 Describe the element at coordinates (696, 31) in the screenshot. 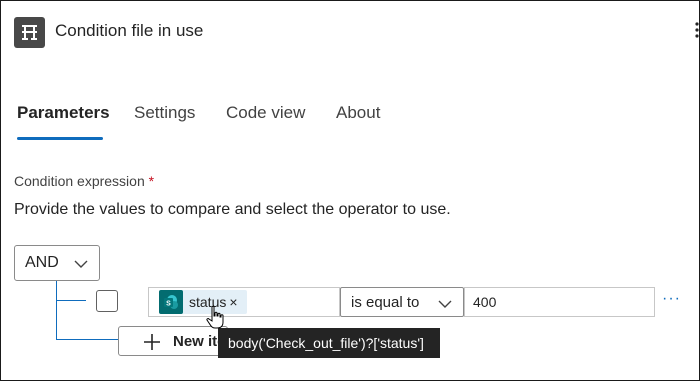

I see `more-options-icon` at that location.